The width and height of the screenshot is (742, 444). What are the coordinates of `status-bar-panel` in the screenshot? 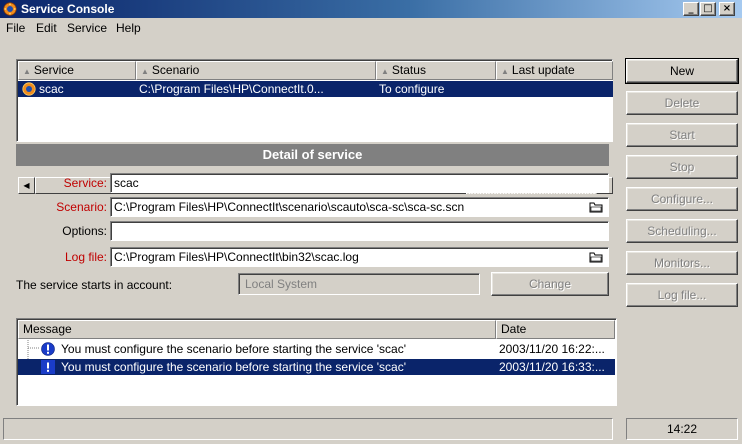 It's located at (308, 429).